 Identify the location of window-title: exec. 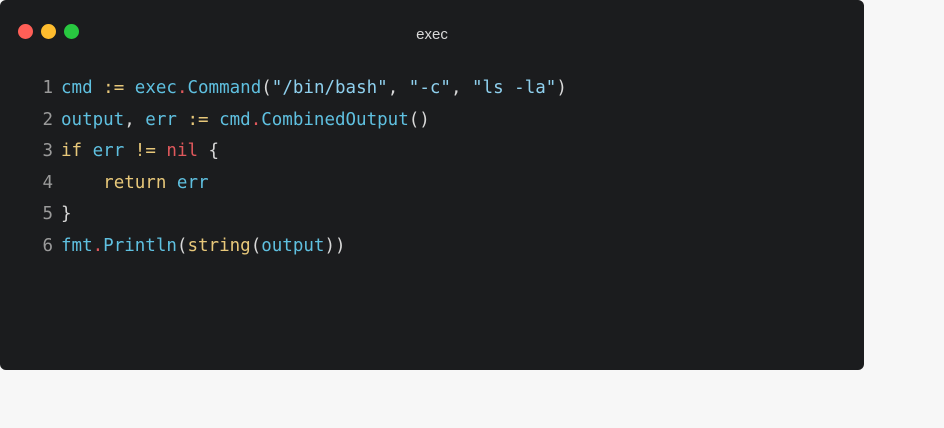
(432, 34).